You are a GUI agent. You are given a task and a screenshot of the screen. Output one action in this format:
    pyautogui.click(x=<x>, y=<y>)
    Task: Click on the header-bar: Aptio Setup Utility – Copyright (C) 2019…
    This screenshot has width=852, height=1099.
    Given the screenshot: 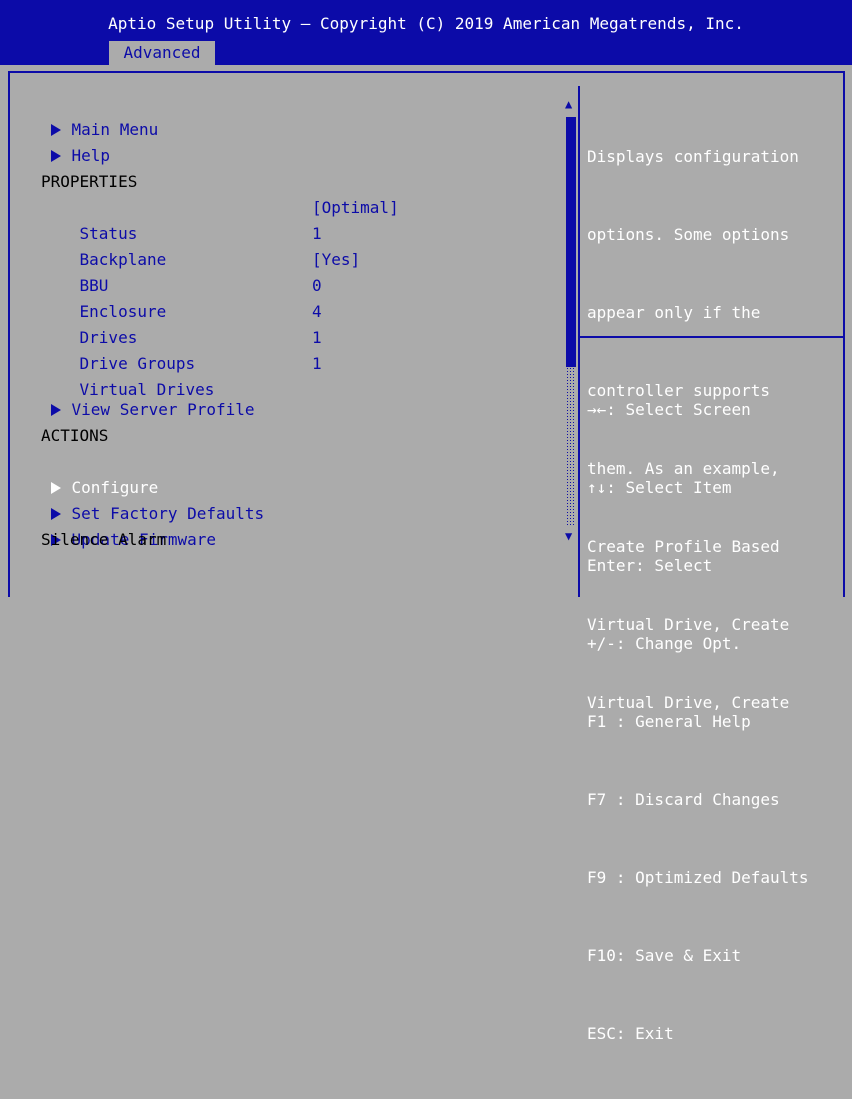 What is the action you would take?
    pyautogui.click(x=426, y=32)
    